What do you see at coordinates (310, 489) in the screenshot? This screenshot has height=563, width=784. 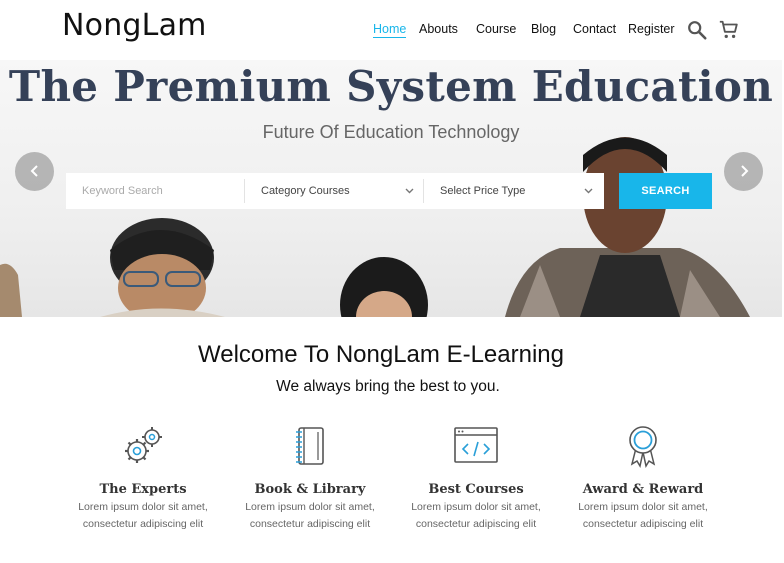 I see `feature-title: Book & Library` at bounding box center [310, 489].